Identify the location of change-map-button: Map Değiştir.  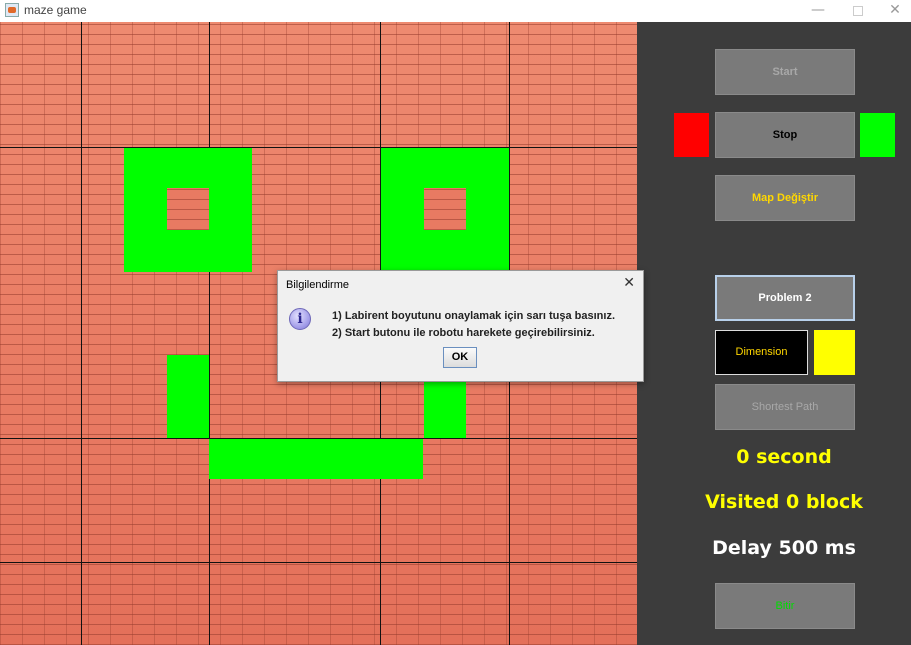
(785, 198).